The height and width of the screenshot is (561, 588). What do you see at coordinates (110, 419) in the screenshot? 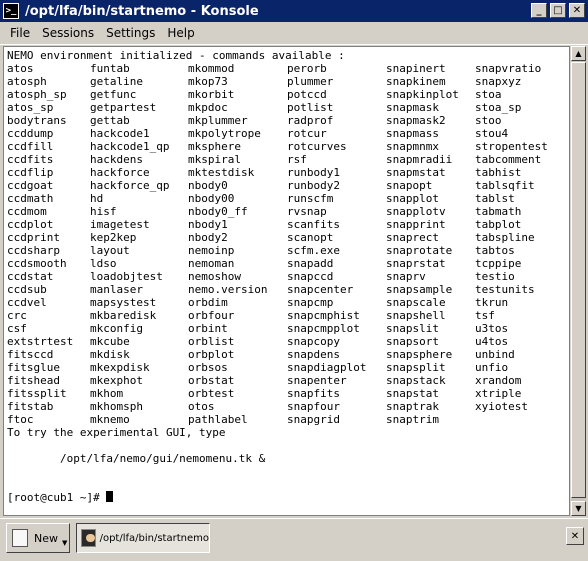
I see `command-entry: mknemo` at bounding box center [110, 419].